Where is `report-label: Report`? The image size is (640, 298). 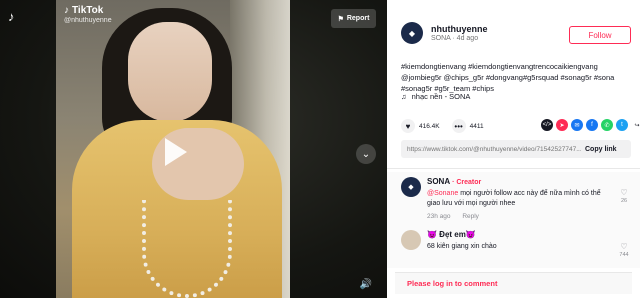 report-label: Report is located at coordinates (358, 18).